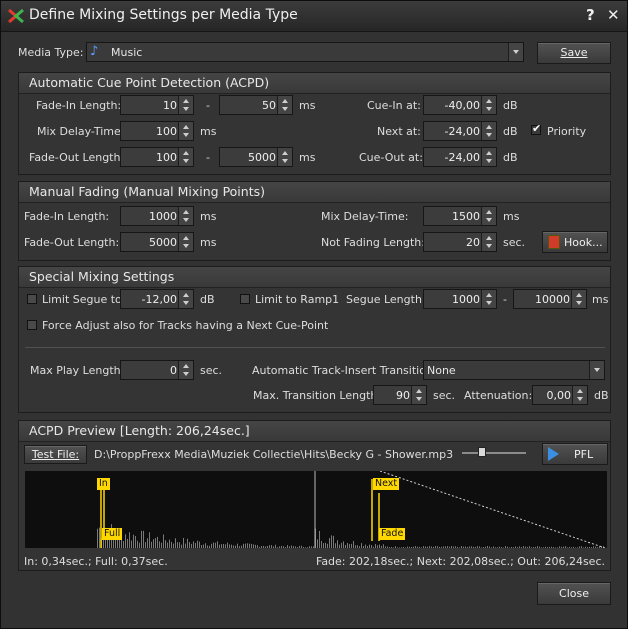 This screenshot has width=628, height=629. I want to click on manual-fadeout-input: 5000, so click(157, 242).